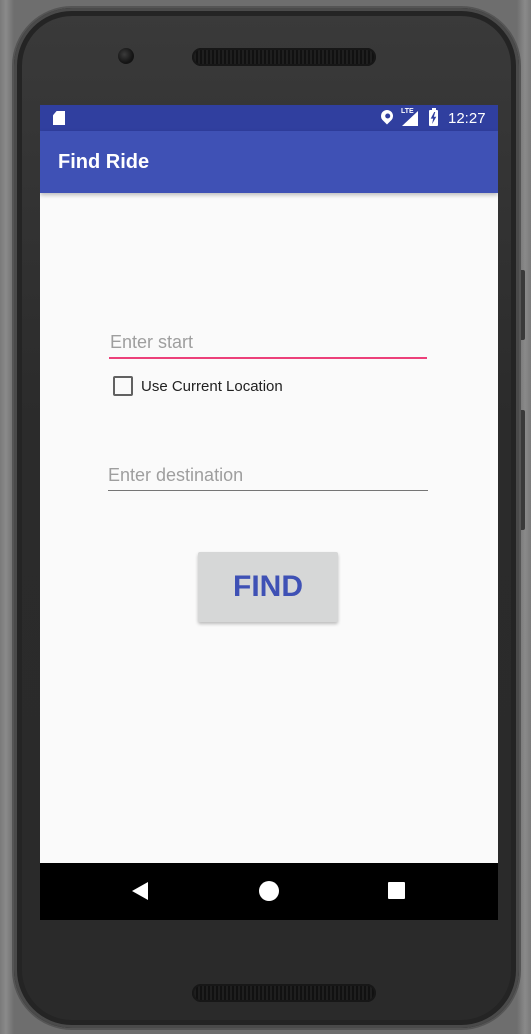  Describe the element at coordinates (269, 118) in the screenshot. I see `status-bar: LTE 12:27` at that location.